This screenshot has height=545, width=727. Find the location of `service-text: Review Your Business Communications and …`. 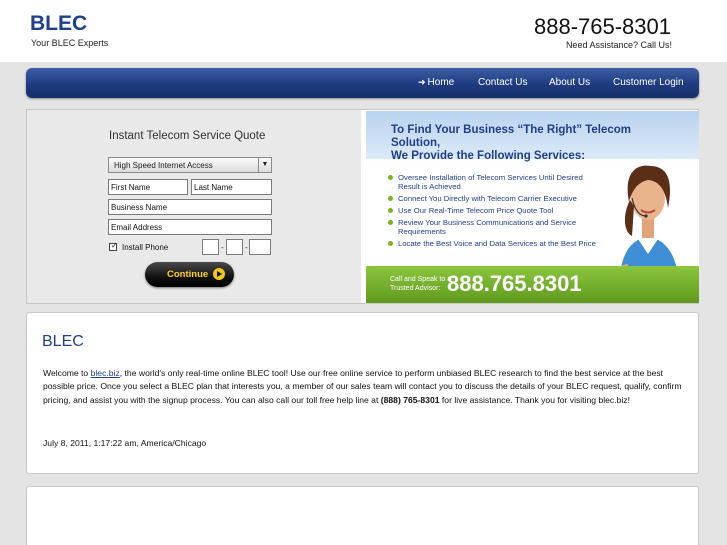

service-text: Review Your Business Communications and … is located at coordinates (487, 227).